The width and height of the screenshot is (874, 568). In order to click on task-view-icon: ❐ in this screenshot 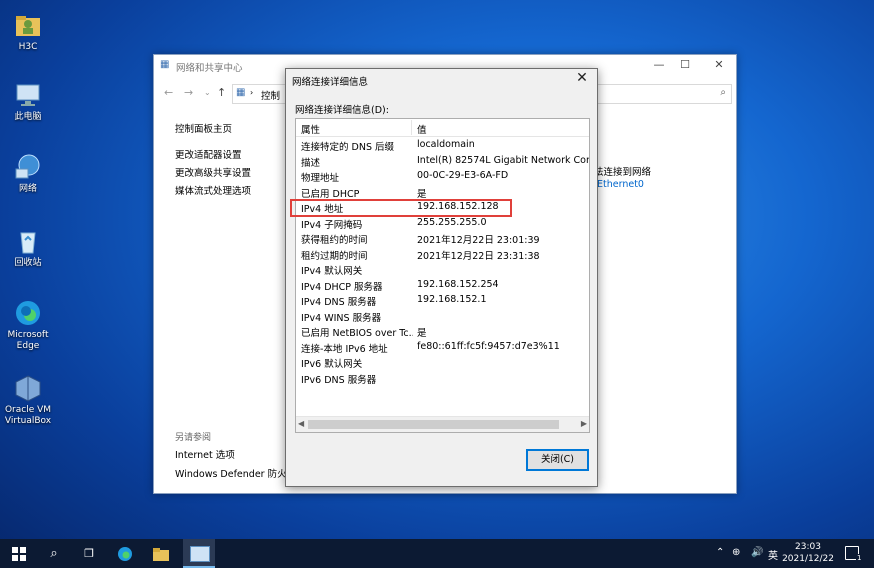, I will do `click(89, 554)`.